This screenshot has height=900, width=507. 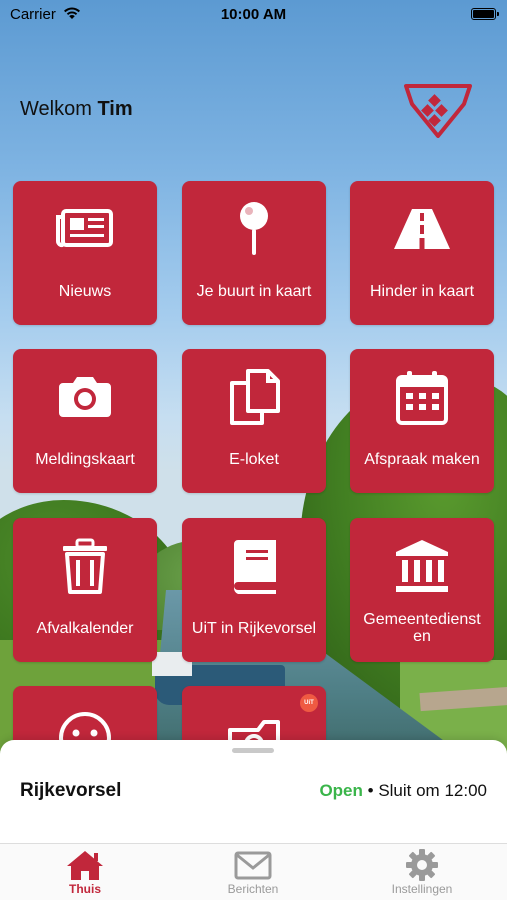 What do you see at coordinates (438, 111) in the screenshot?
I see `municipality-logo-icon` at bounding box center [438, 111].